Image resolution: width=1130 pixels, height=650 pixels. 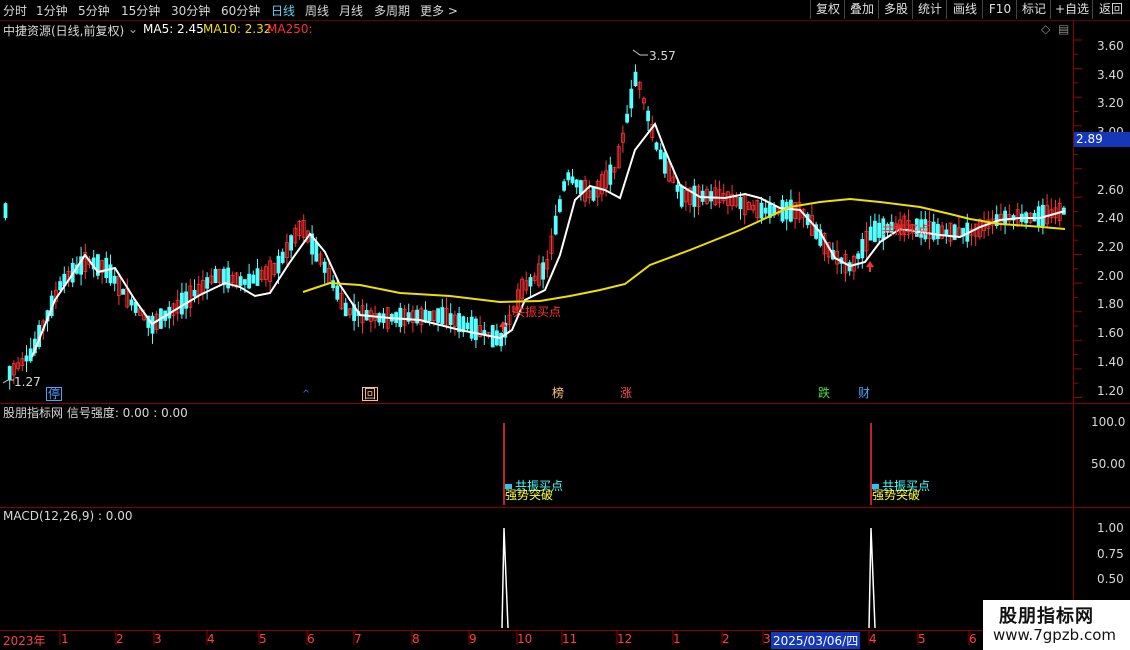 I want to click on y-tick: 1.60, so click(x=1110, y=333).